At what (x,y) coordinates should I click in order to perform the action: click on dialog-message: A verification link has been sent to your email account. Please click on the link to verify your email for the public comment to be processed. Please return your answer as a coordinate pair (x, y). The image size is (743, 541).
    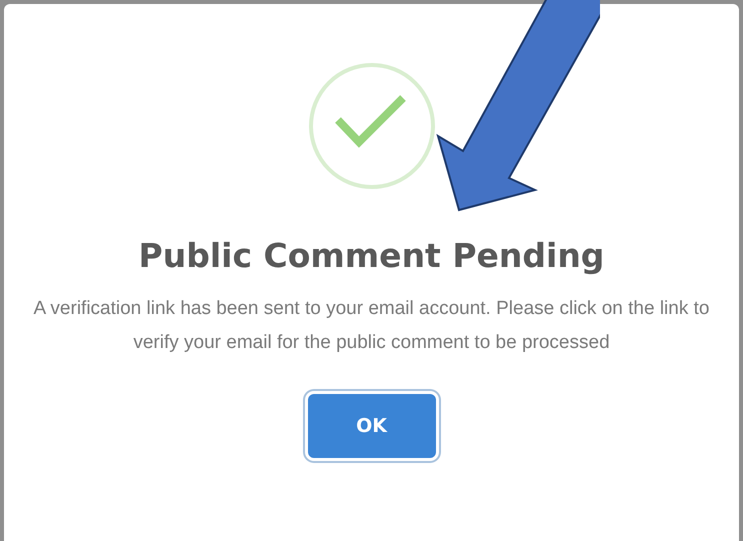
    Looking at the image, I should click on (371, 326).